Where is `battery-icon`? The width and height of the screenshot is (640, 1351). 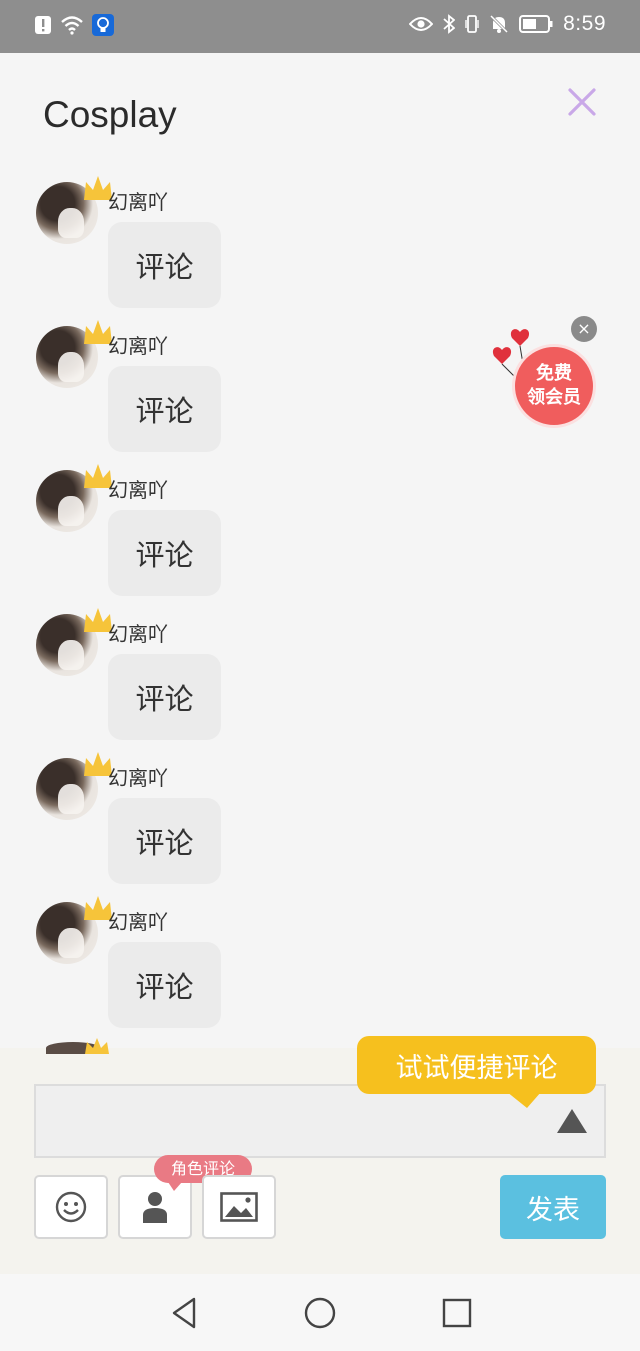
battery-icon is located at coordinates (536, 24).